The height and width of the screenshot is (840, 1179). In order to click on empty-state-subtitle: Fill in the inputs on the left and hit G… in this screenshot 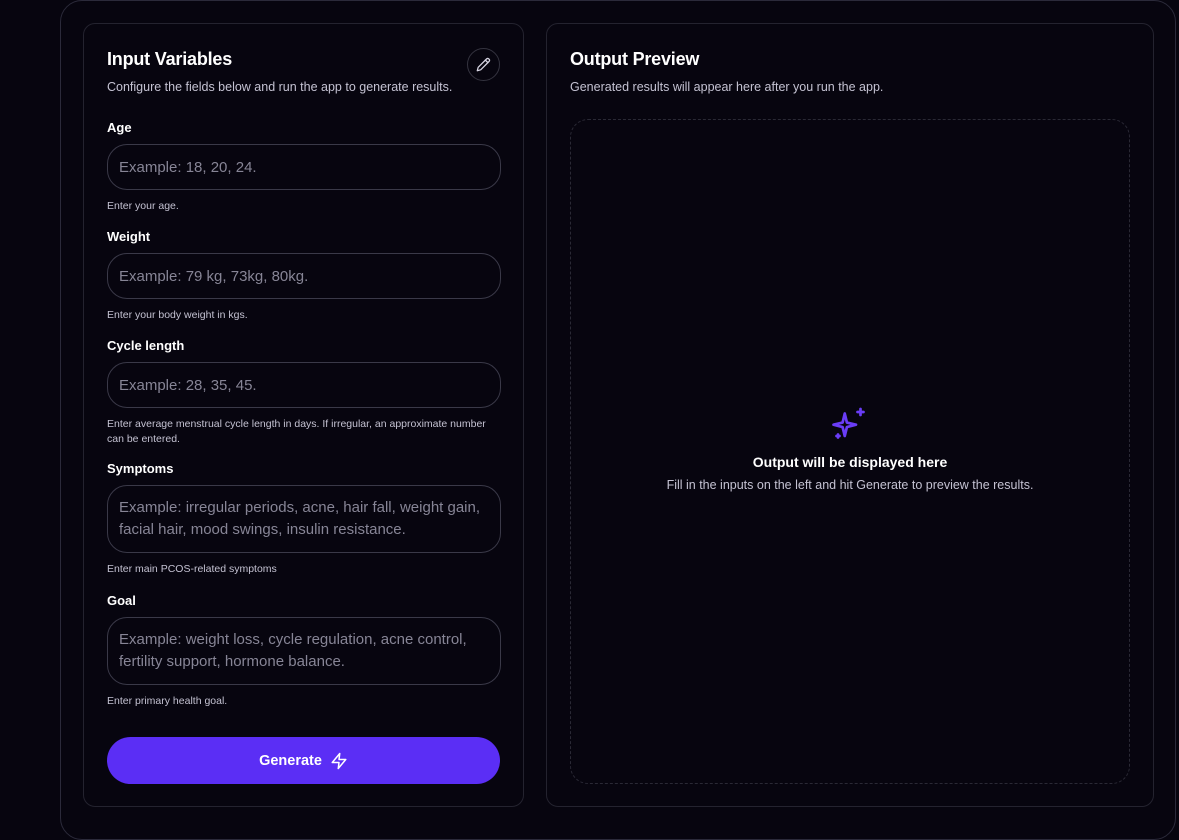, I will do `click(850, 485)`.